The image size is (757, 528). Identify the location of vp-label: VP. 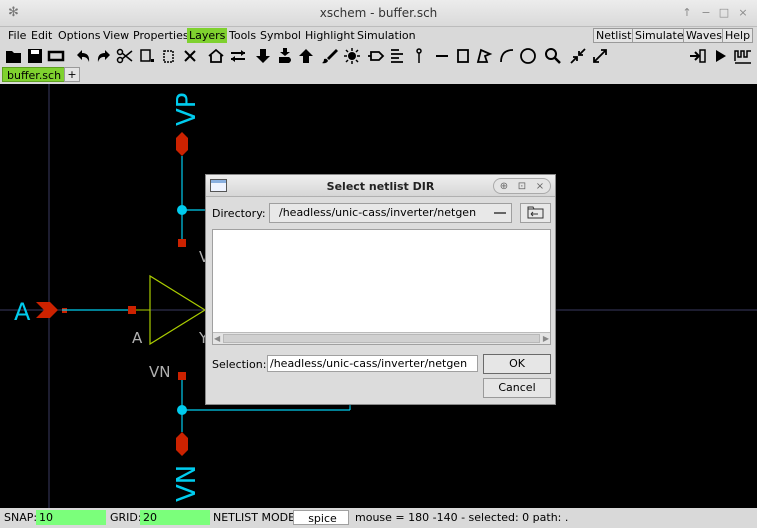
(187, 109).